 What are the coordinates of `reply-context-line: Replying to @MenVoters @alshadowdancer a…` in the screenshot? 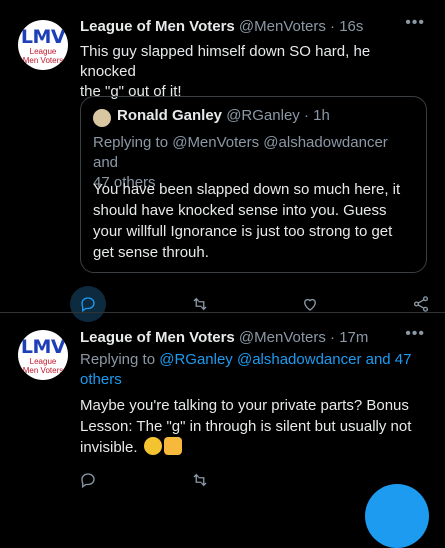 It's located at (240, 152).